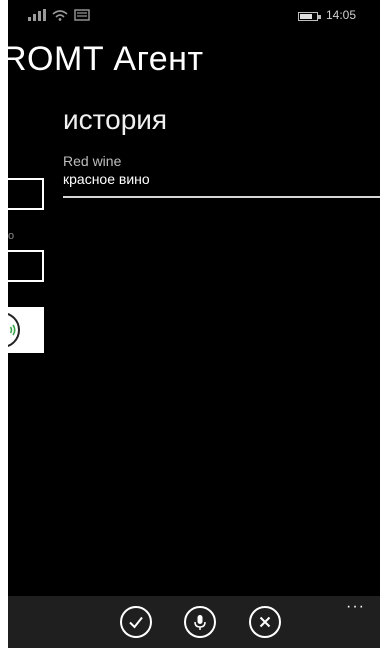  Describe the element at coordinates (92, 161) in the screenshot. I see `history-source-text: Red wine` at that location.